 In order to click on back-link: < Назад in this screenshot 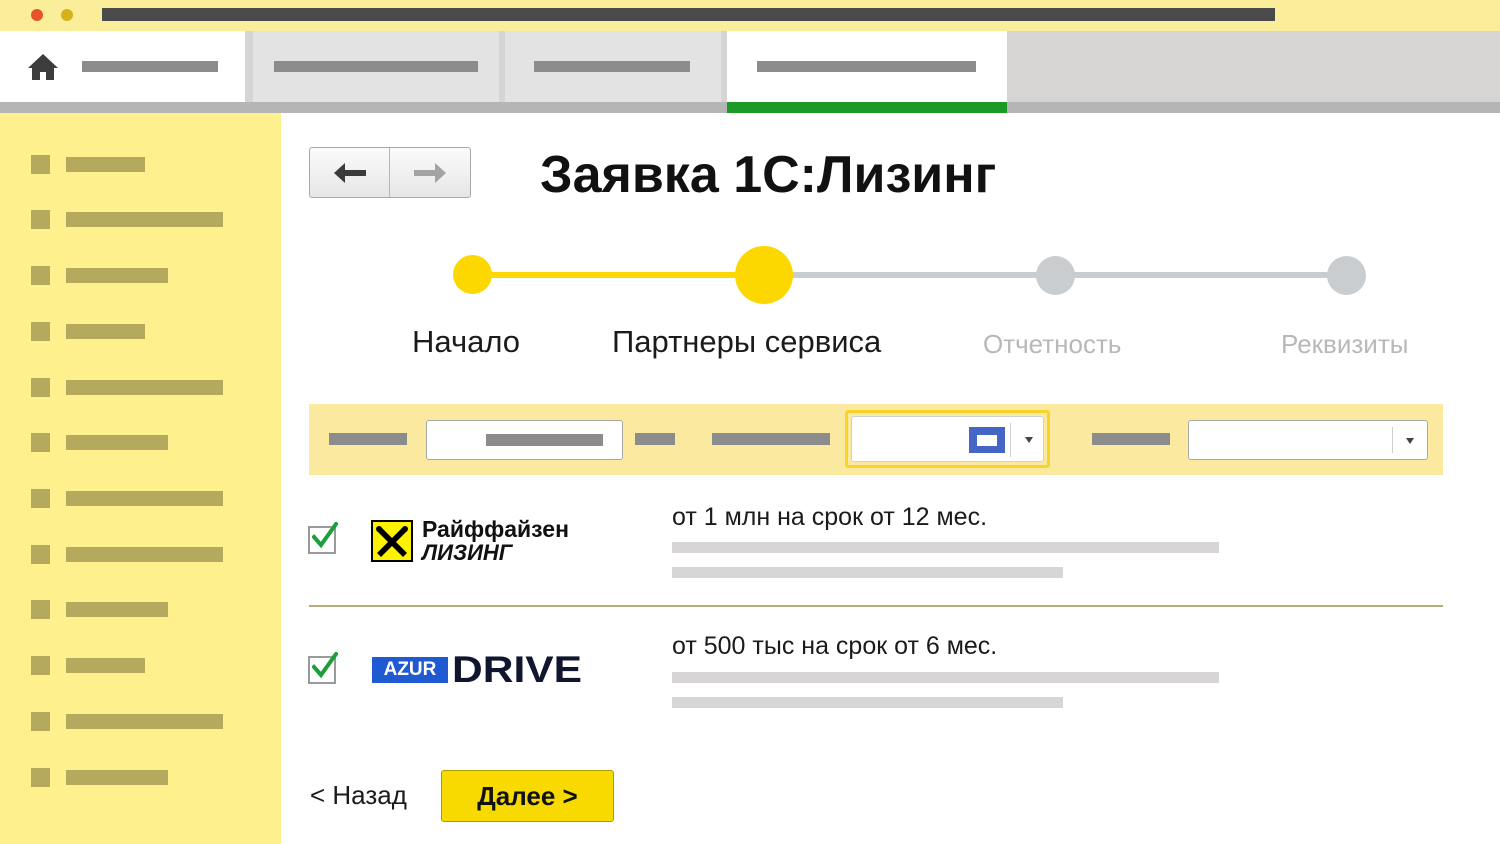, I will do `click(358, 795)`.